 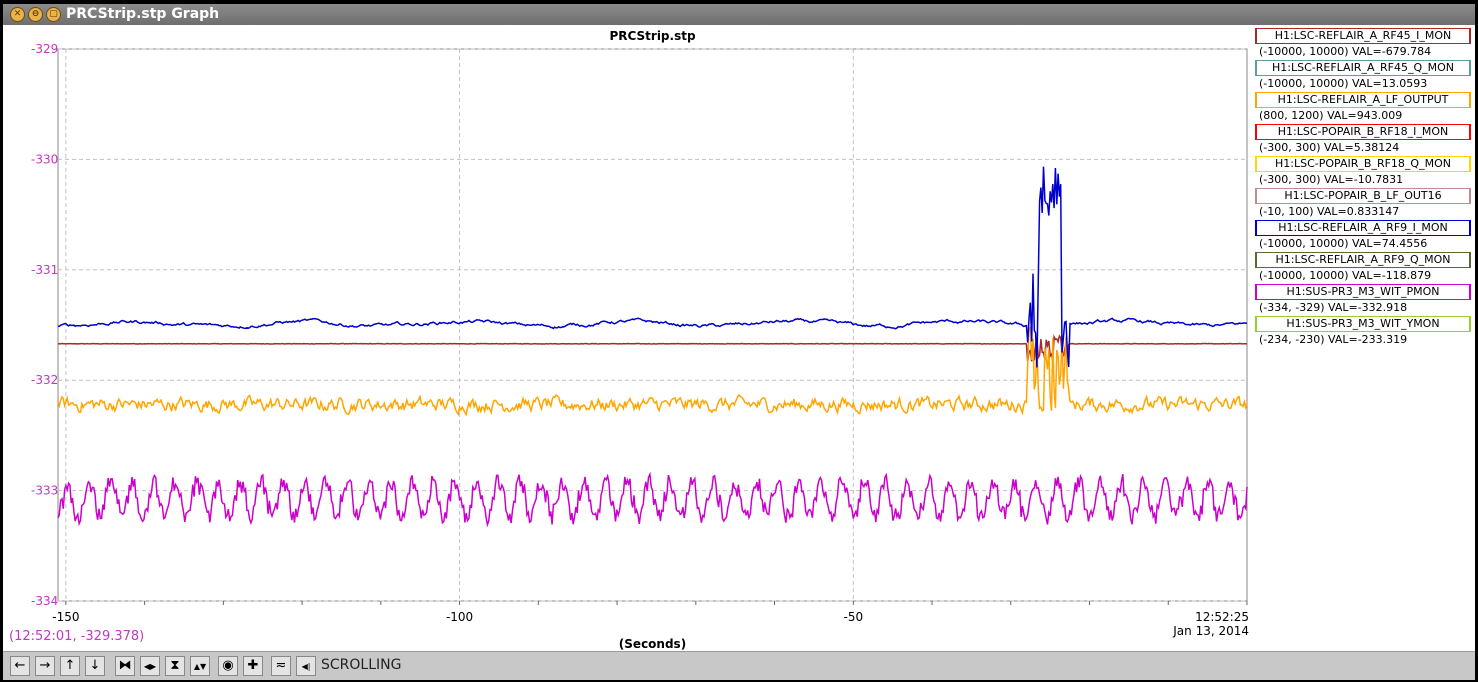 What do you see at coordinates (652, 644) in the screenshot?
I see `x-axis-label: (Seconds)` at bounding box center [652, 644].